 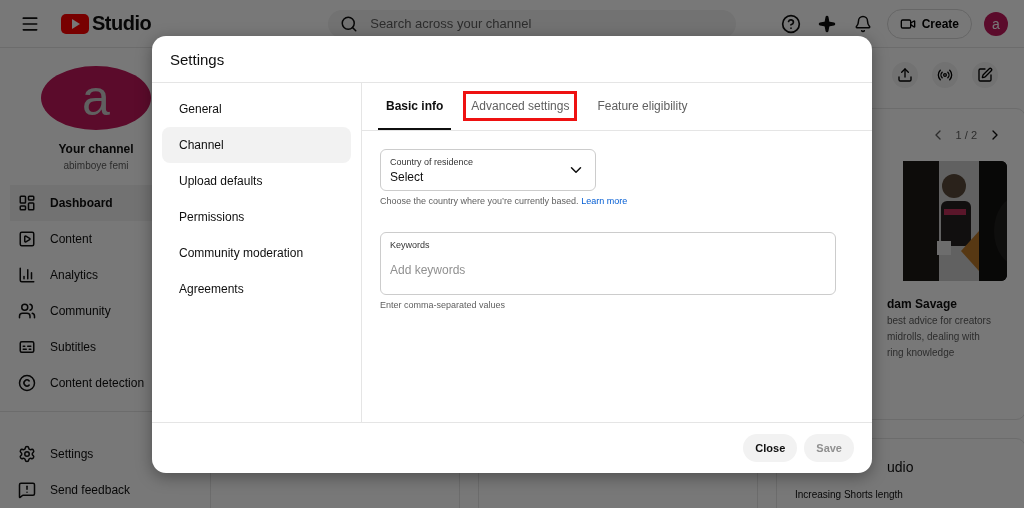 What do you see at coordinates (256, 253) in the screenshot?
I see `settings-nav-item: Community moderation` at bounding box center [256, 253].